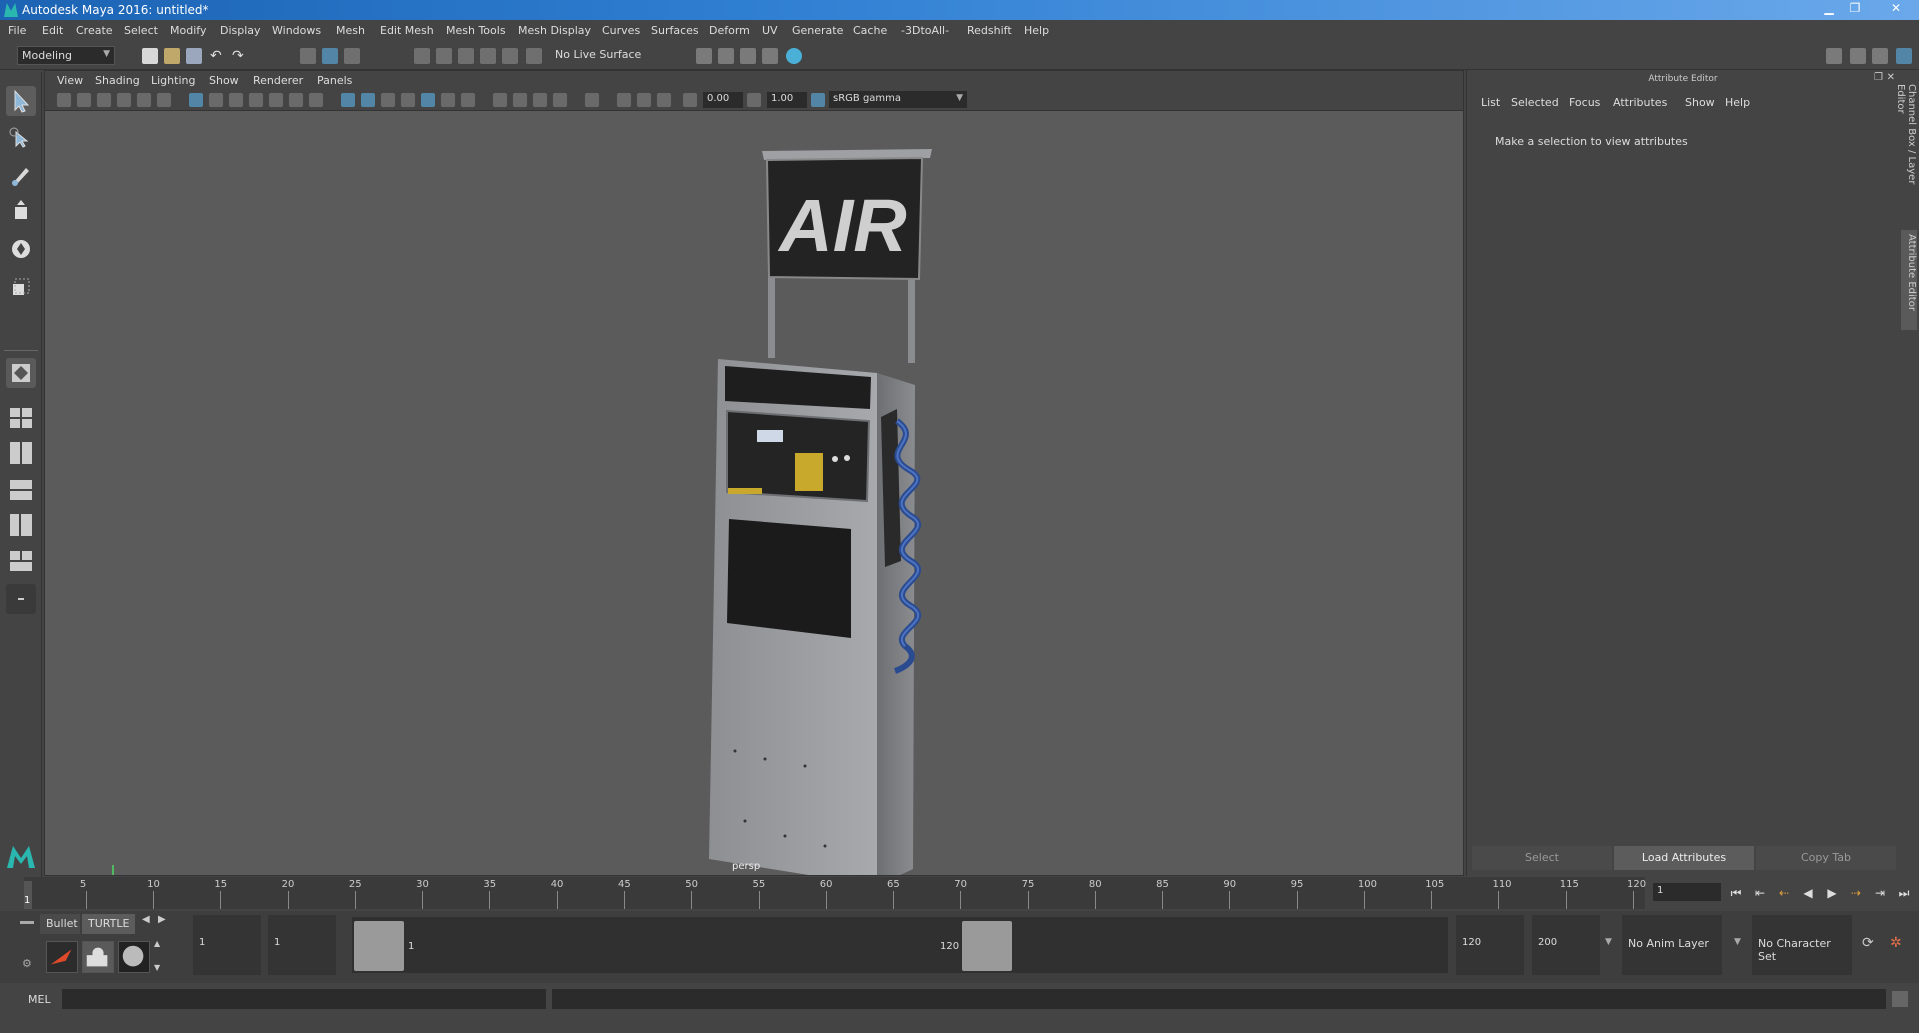 The image size is (1919, 1033). Describe the element at coordinates (304, 999) in the screenshot. I see `command-input` at that location.